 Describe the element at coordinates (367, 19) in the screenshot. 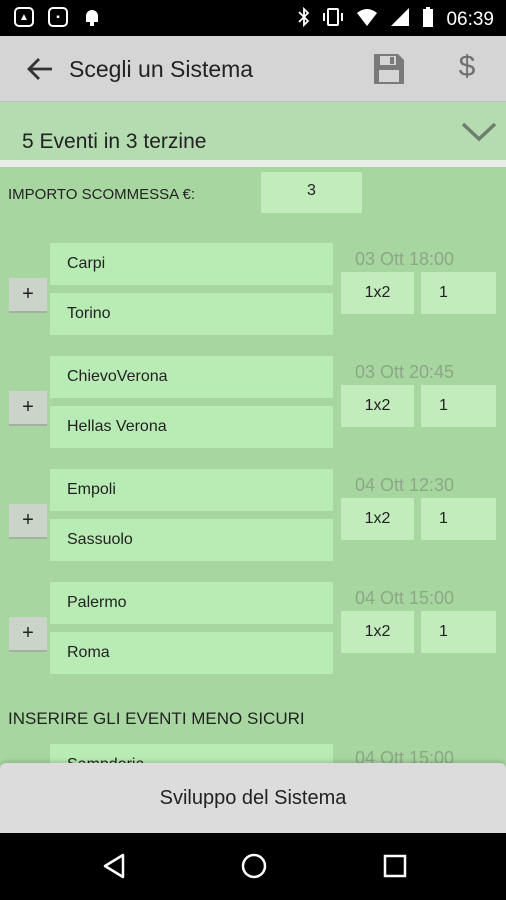

I see `wifi-icon` at that location.